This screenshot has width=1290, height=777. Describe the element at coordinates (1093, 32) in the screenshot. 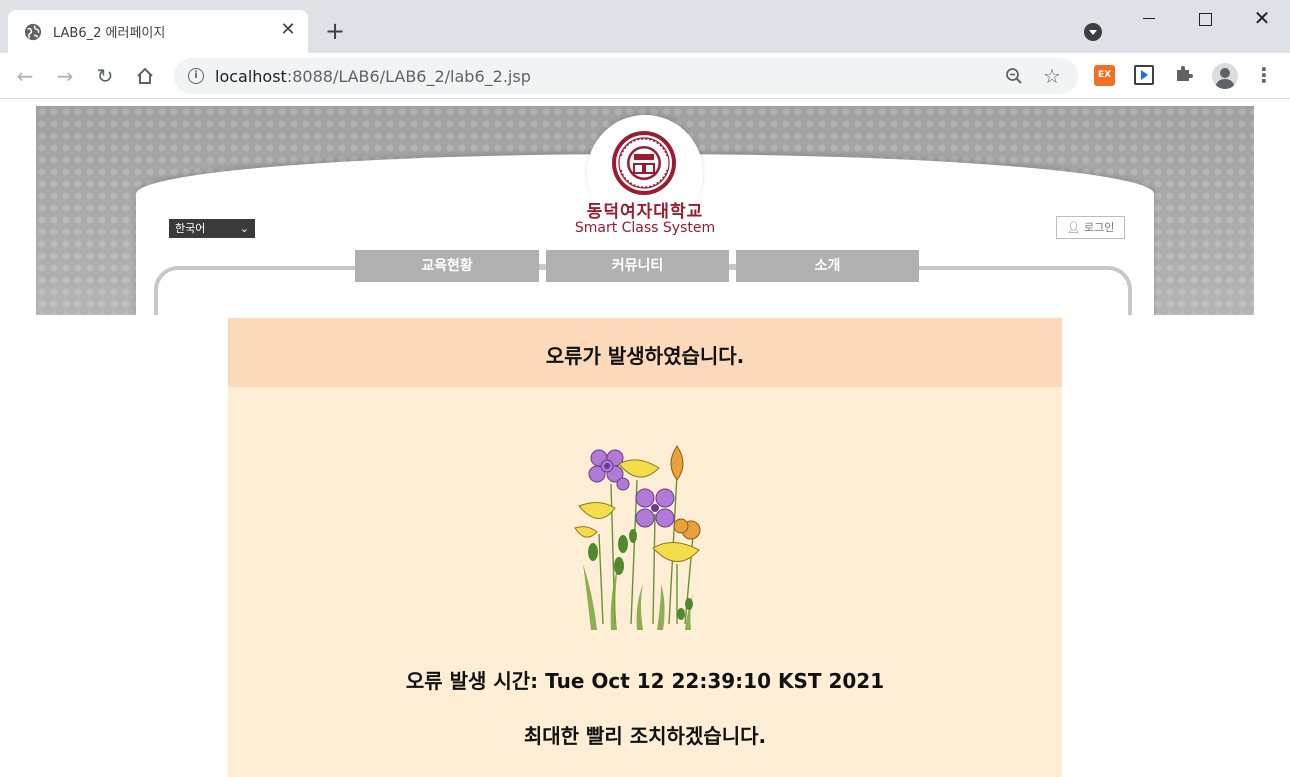

I see `tab-search-icon` at that location.